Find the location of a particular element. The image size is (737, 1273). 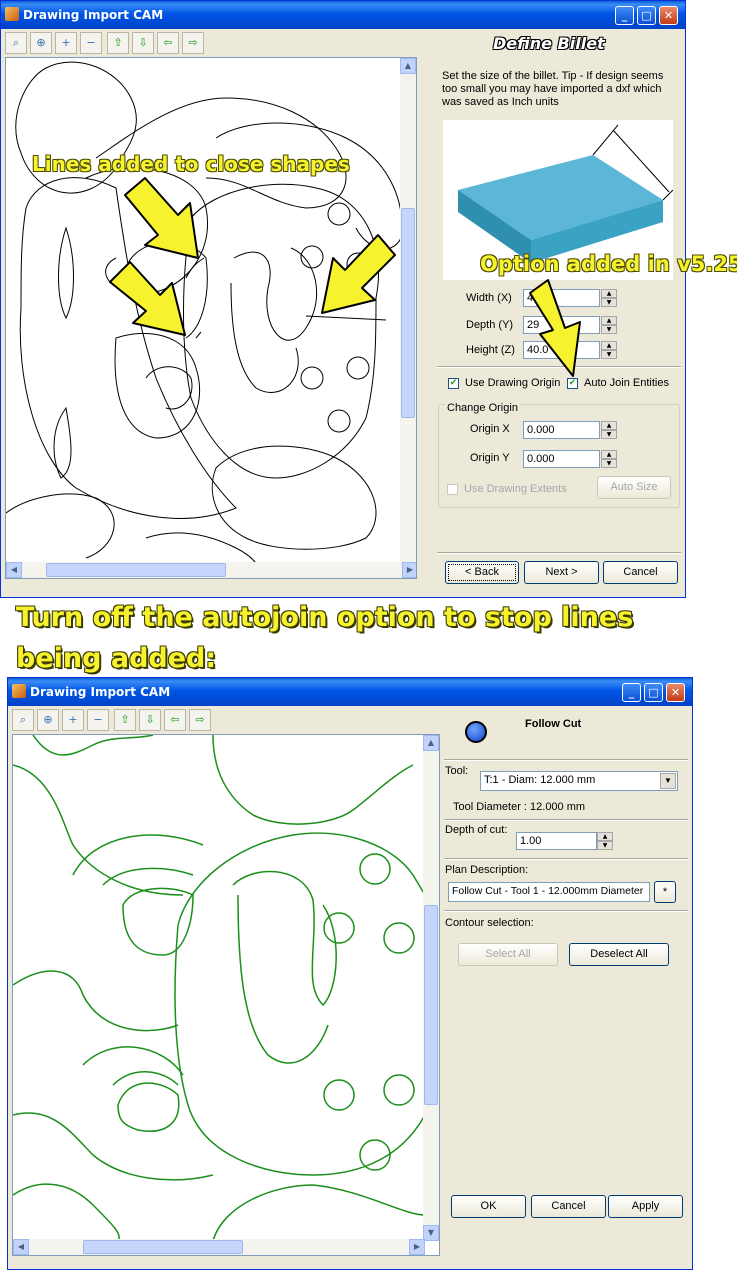

contour-selection-label: Contour selection: is located at coordinates (489, 923).